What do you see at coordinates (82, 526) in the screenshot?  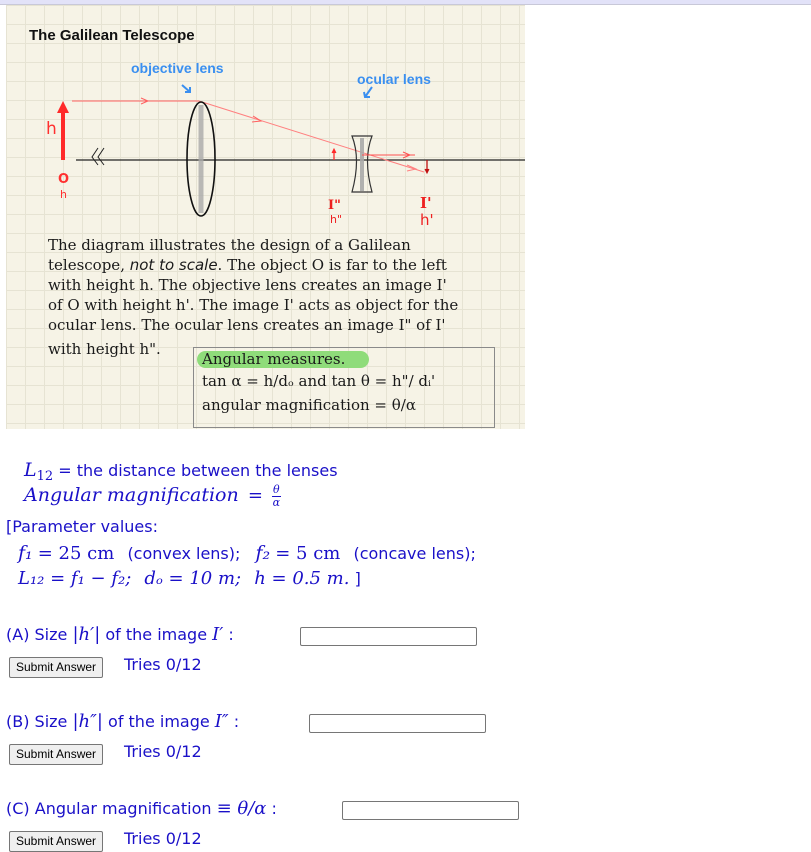 I see `parameters-header: [Parameter values:` at bounding box center [82, 526].